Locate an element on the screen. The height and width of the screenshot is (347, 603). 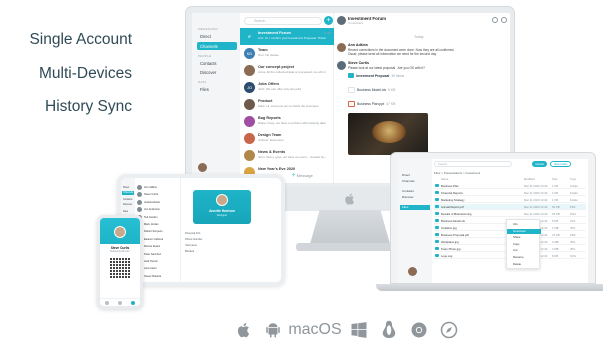
context-menu-item: Rename is located at coordinates (524, 257).